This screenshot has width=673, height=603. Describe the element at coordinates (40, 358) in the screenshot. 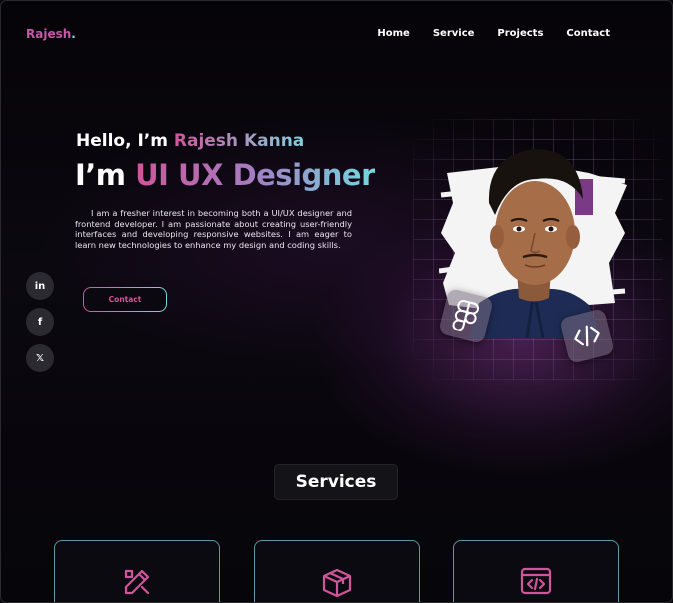

I see `x-twitter-icon: 𝕏` at that location.